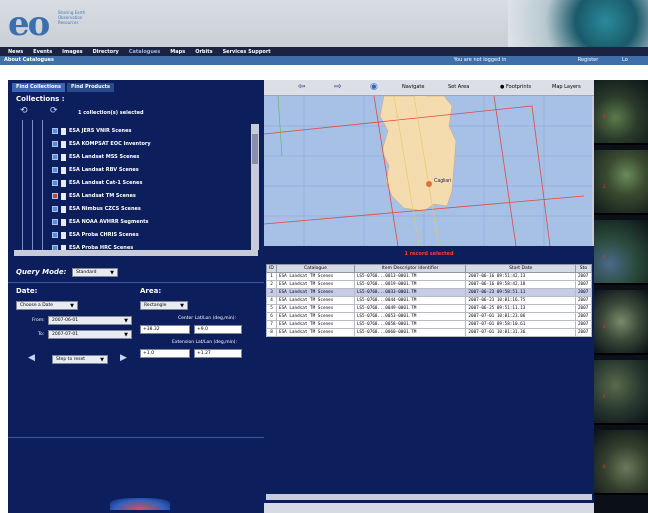  What do you see at coordinates (15, 52) in the screenshot?
I see `nav-item-news: News` at bounding box center [15, 52].